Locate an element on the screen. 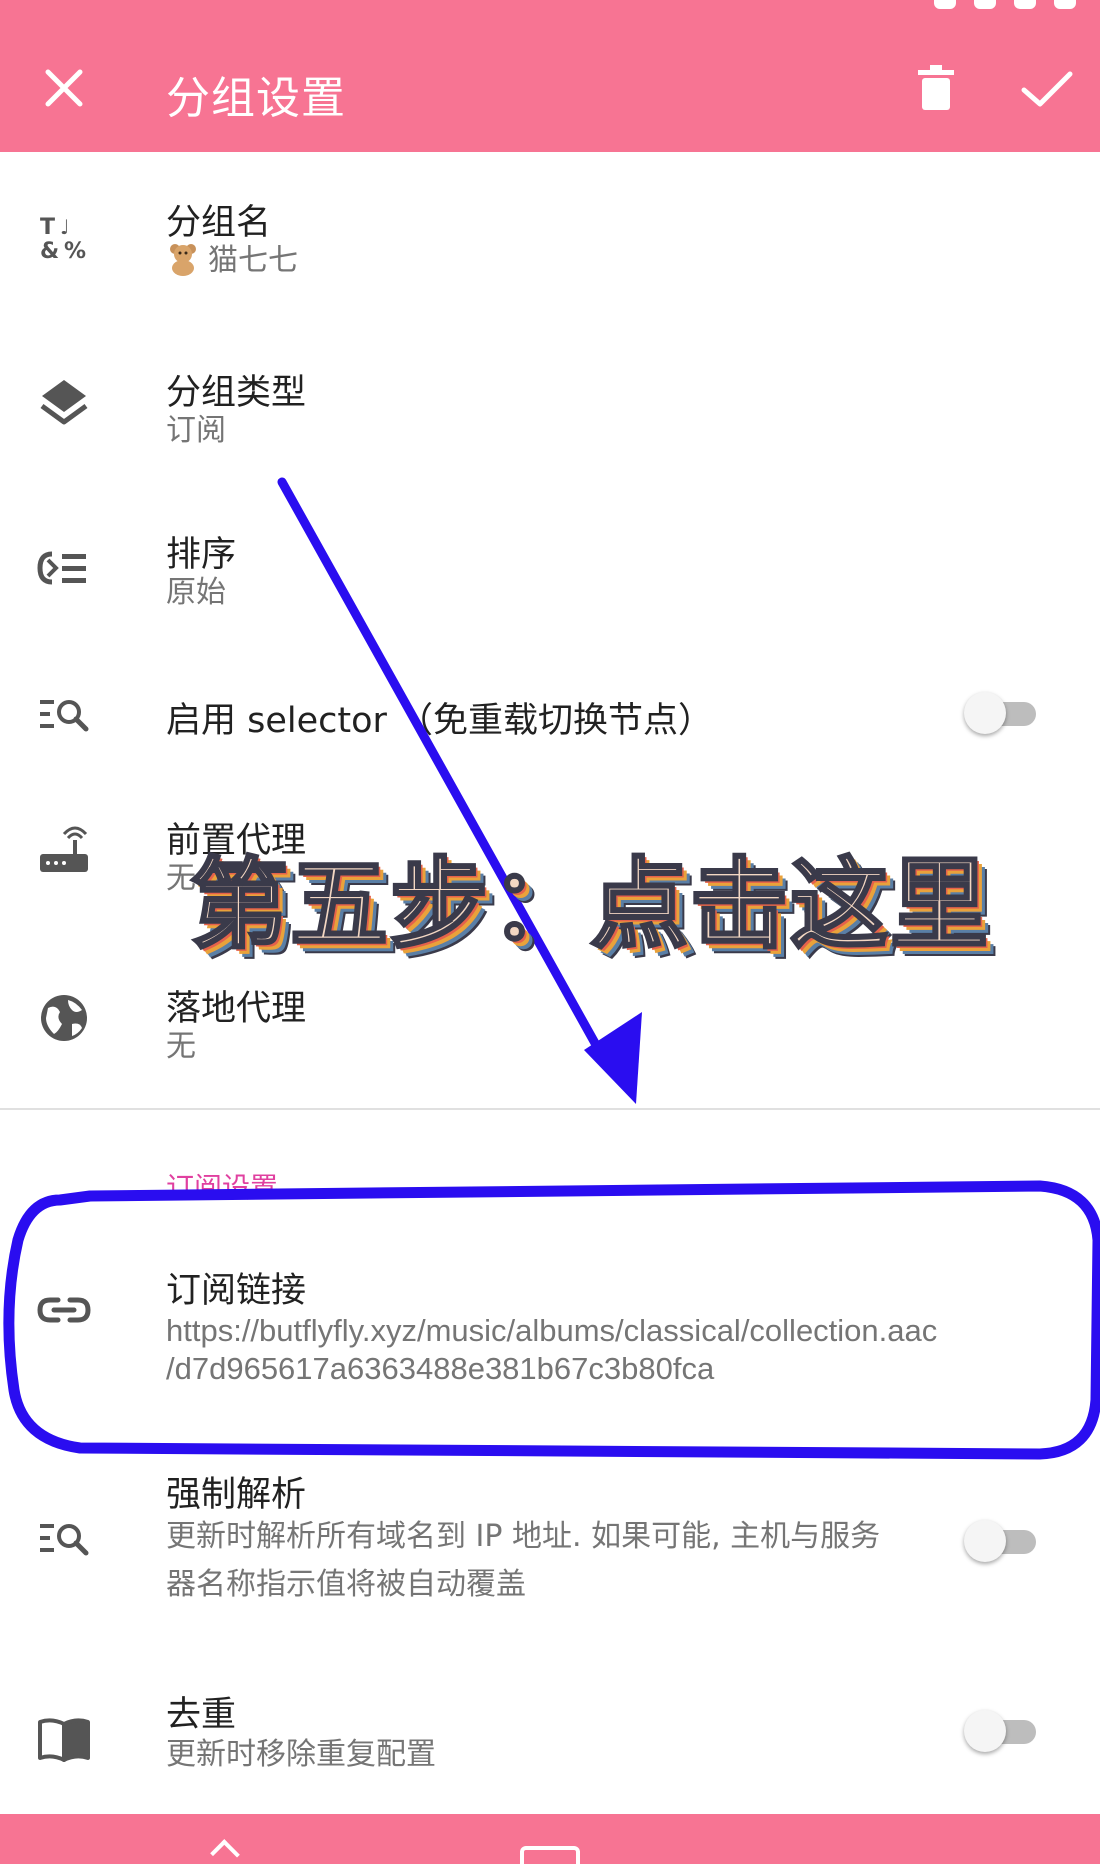 The height and width of the screenshot is (1864, 1100). back-nav-icon is located at coordinates (225, 1851).